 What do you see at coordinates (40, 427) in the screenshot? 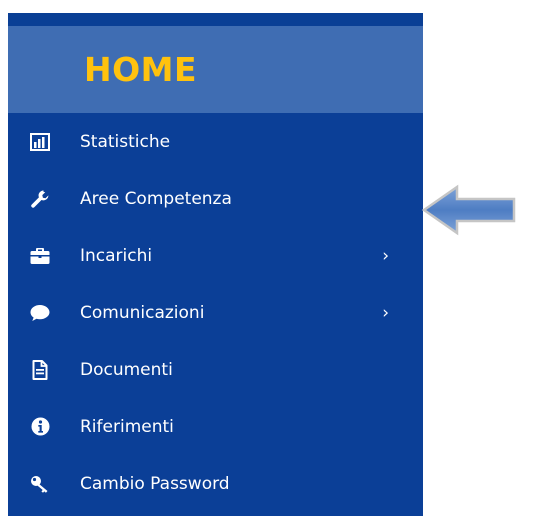
I see `info-icon` at bounding box center [40, 427].